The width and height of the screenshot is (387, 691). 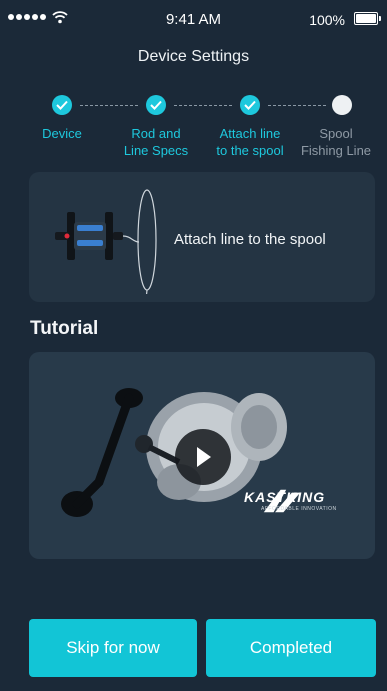 What do you see at coordinates (336, 142) in the screenshot?
I see `step-label-spool: Spool Fishing Line` at bounding box center [336, 142].